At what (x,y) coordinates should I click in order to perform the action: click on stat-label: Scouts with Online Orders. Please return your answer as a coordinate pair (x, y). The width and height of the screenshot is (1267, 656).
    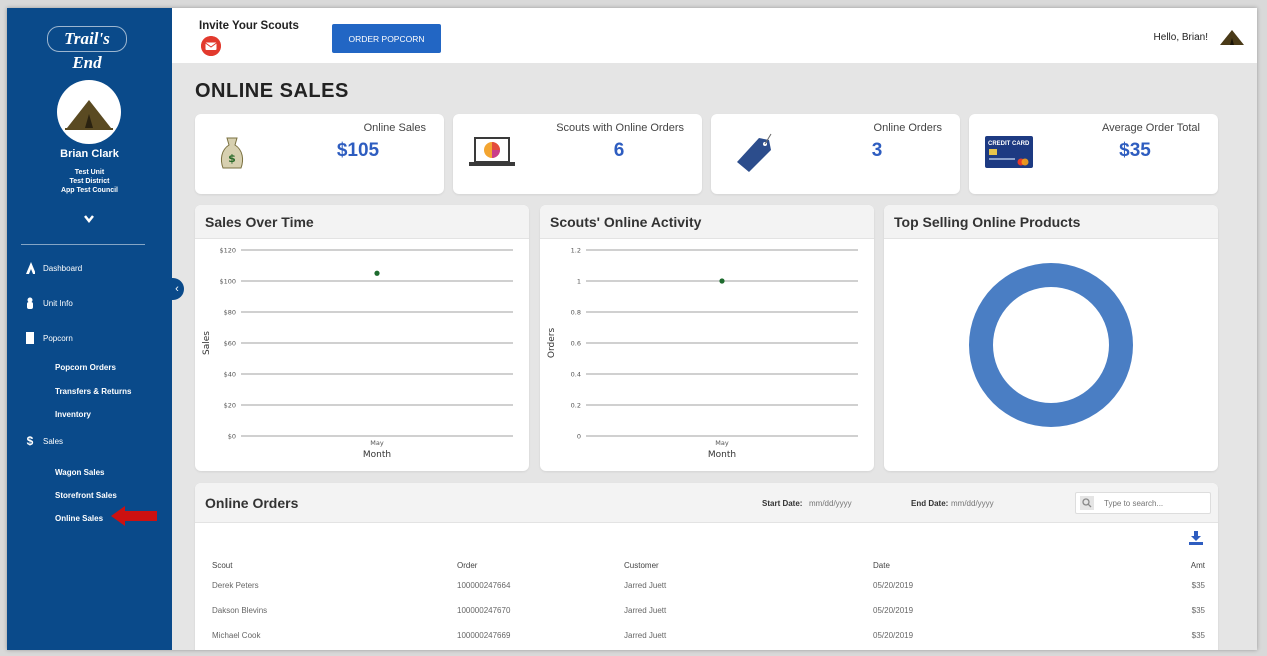
    Looking at the image, I should click on (620, 128).